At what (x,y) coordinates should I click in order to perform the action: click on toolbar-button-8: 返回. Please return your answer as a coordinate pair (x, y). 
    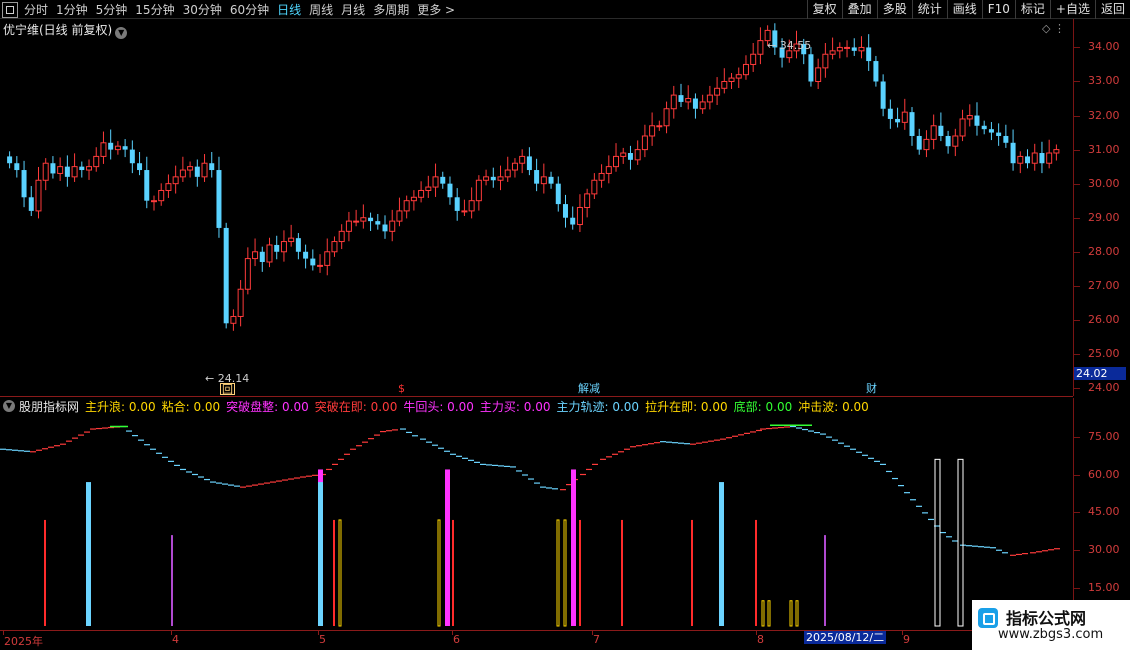
    Looking at the image, I should click on (1112, 9).